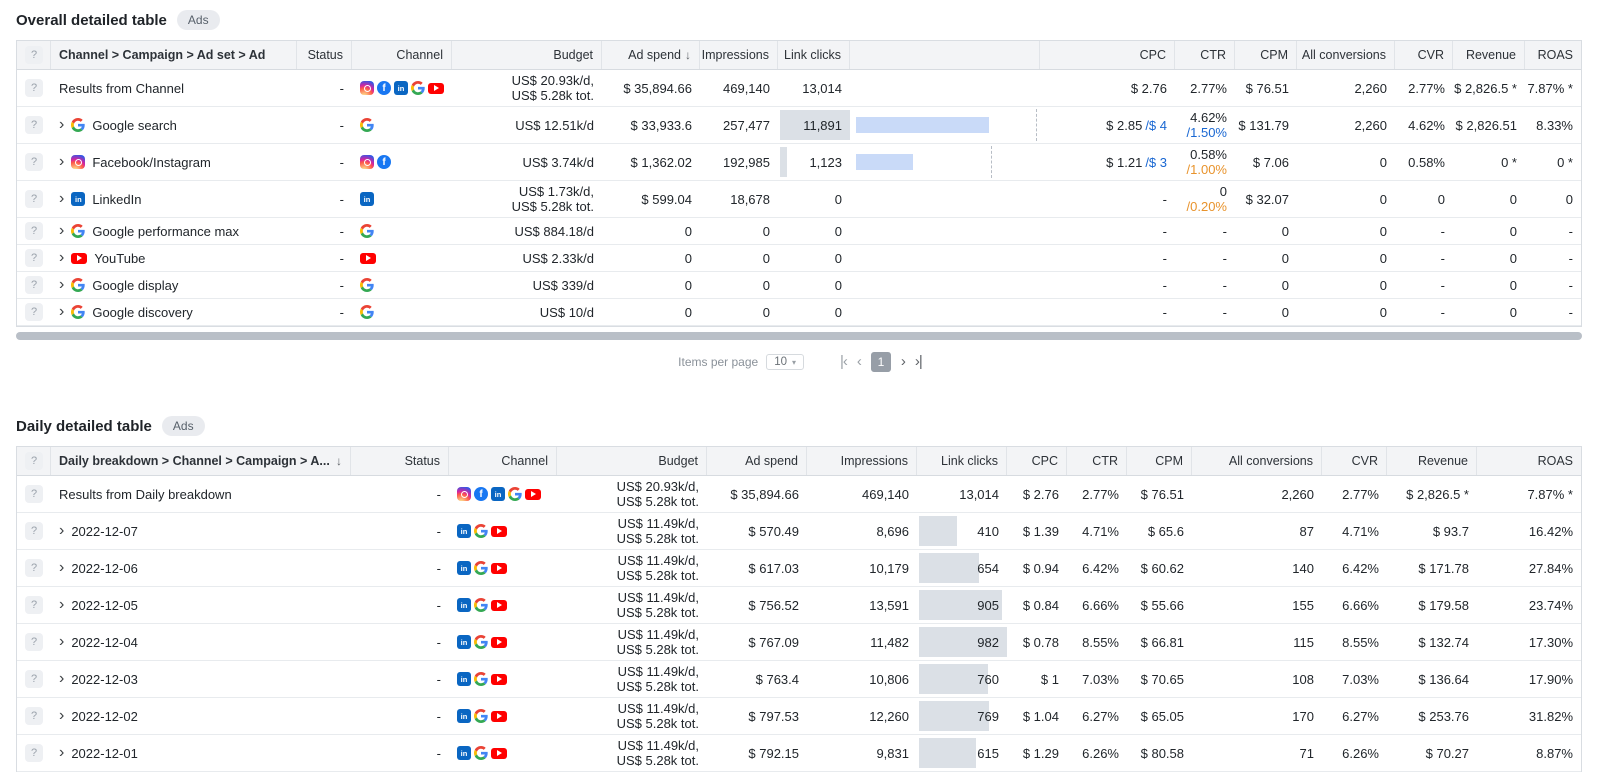  Describe the element at coordinates (688, 285) in the screenshot. I see `ad-spend-value: 0` at that location.